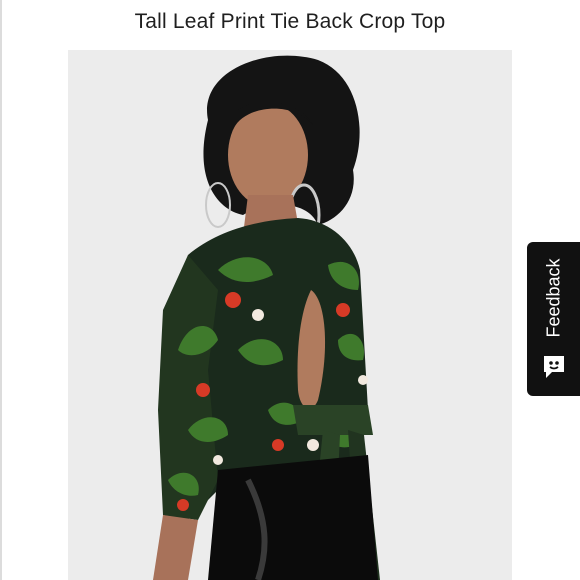  I want to click on product-title: Tall Leaf Print Tie Back Crop Top, so click(290, 21).